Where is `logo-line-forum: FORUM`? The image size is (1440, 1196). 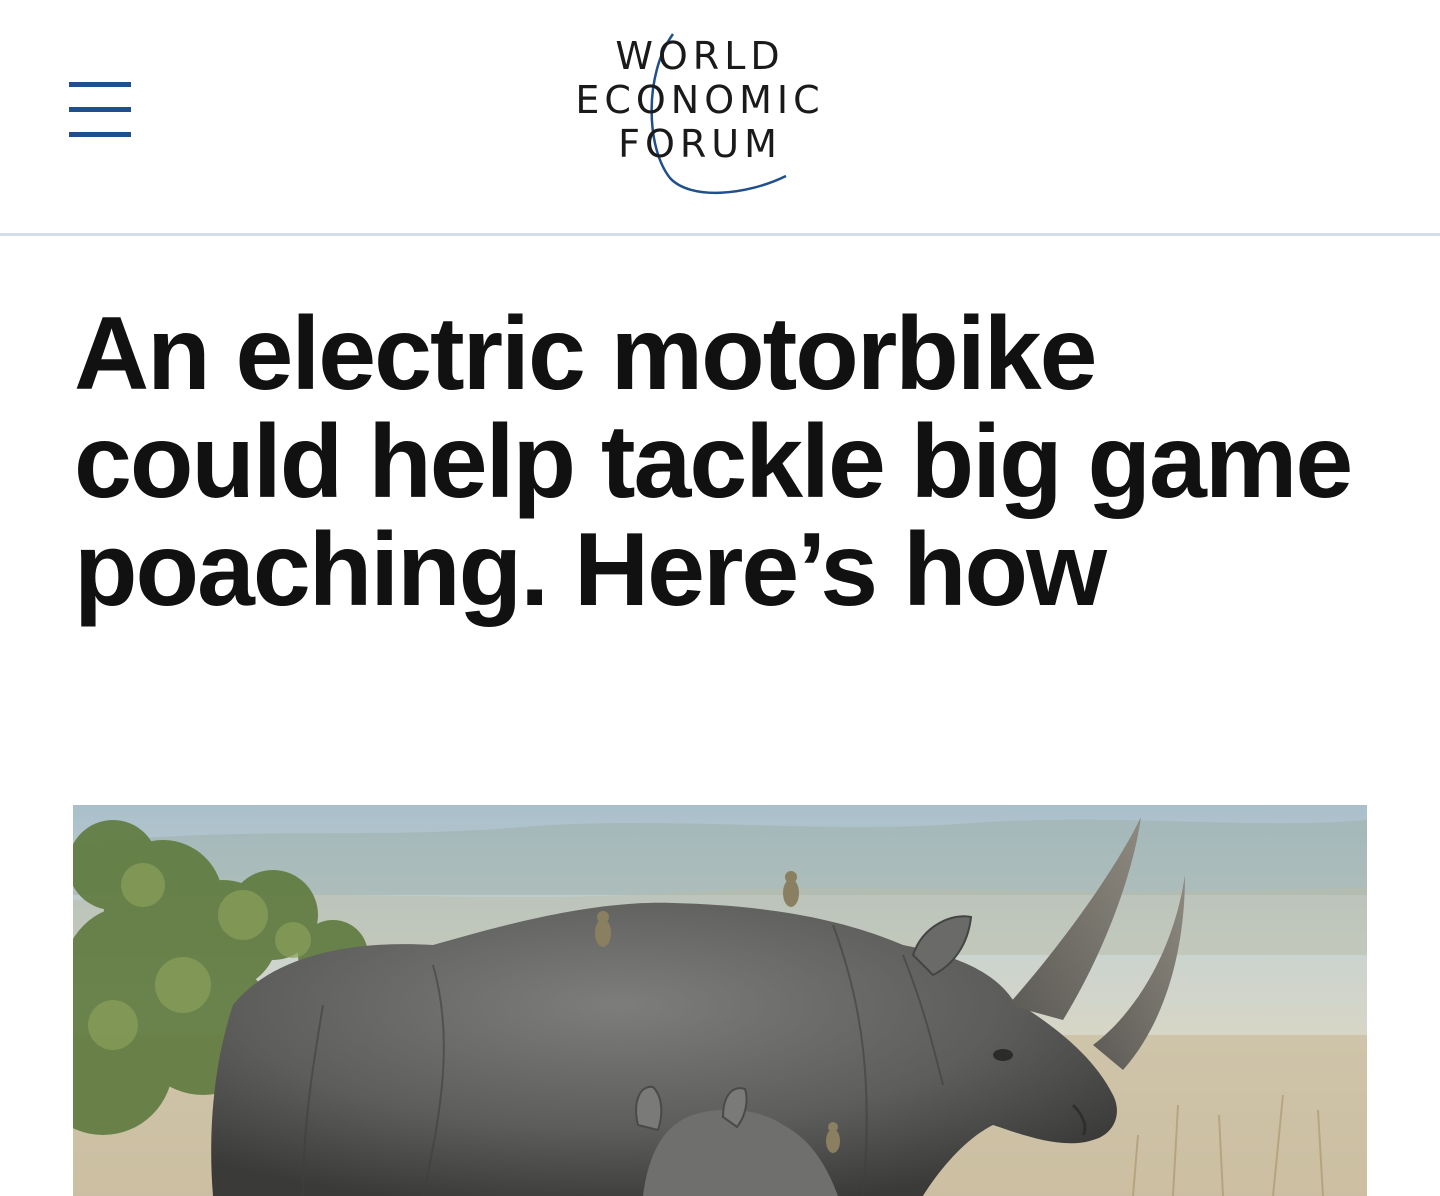 logo-line-forum: FORUM is located at coordinates (700, 144).